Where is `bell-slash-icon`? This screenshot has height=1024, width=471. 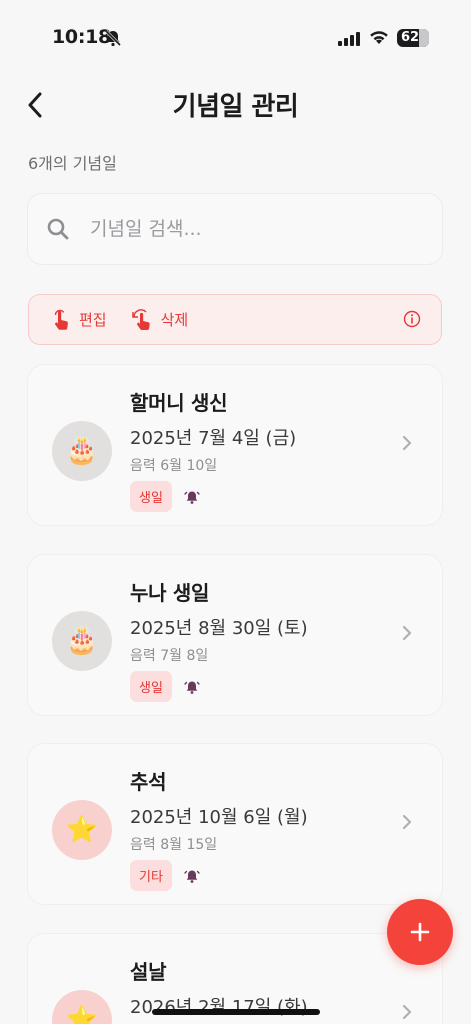 bell-slash-icon is located at coordinates (113, 40).